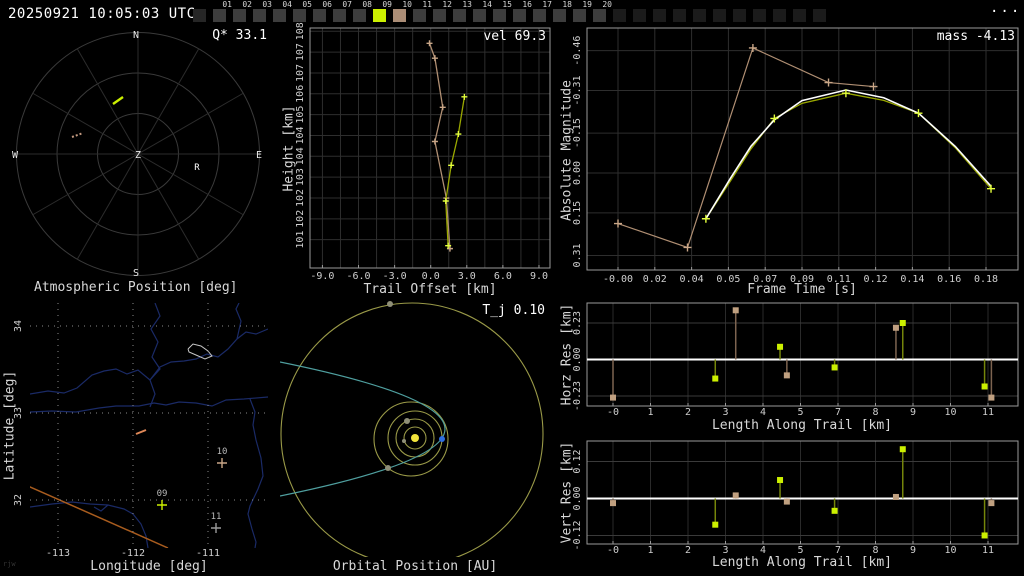 This screenshot has width=1024, height=576. Describe the element at coordinates (949, 279) in the screenshot. I see `svg-text: 0.16` at that location.